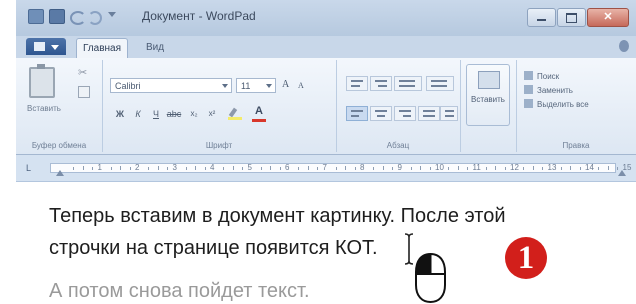 The width and height of the screenshot is (636, 304). Describe the element at coordinates (608, 17) in the screenshot. I see `close-button` at that location.